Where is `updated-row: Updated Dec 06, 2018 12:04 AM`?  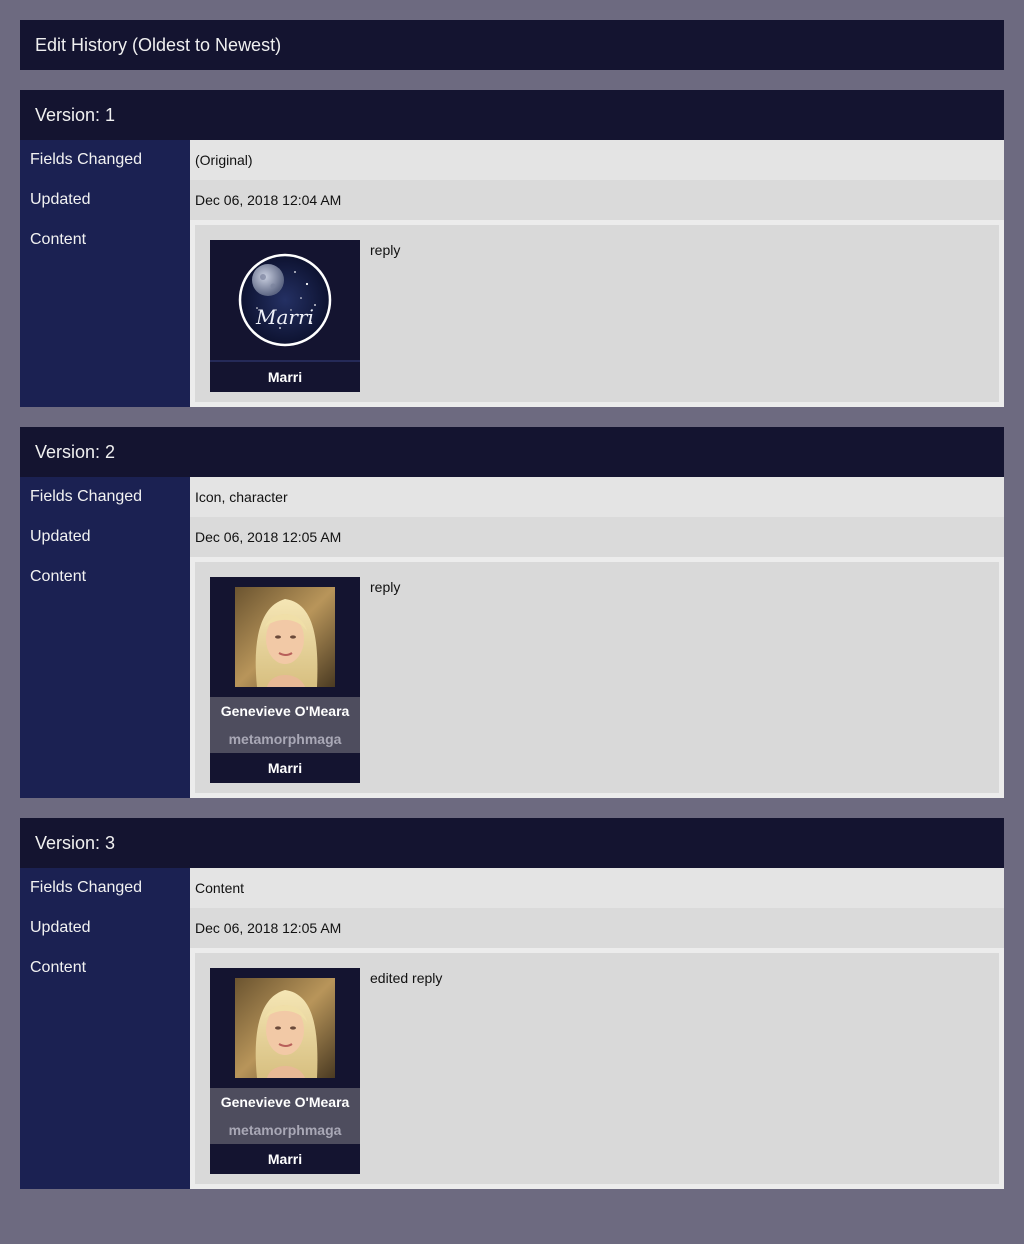
updated-row: Updated Dec 06, 2018 12:04 AM is located at coordinates (512, 200).